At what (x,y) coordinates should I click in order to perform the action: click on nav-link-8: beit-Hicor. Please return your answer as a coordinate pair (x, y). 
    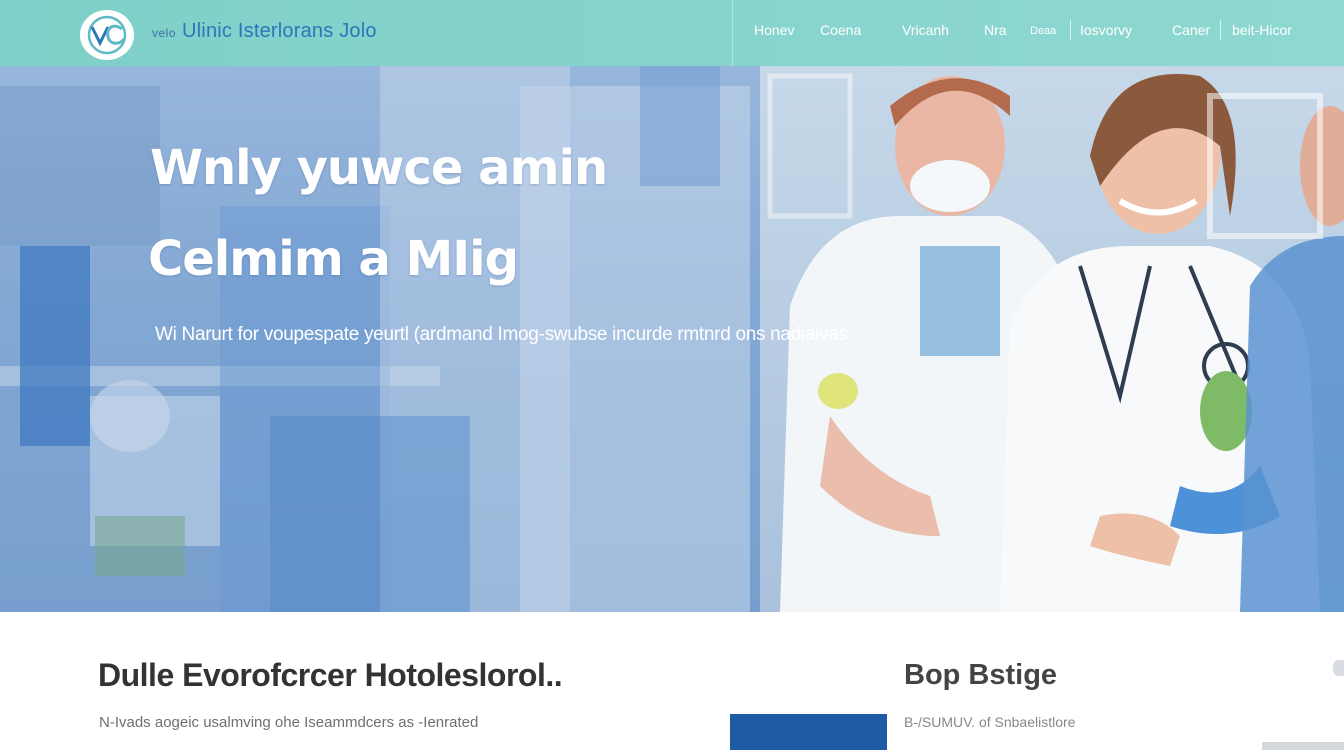
    Looking at the image, I should click on (1262, 30).